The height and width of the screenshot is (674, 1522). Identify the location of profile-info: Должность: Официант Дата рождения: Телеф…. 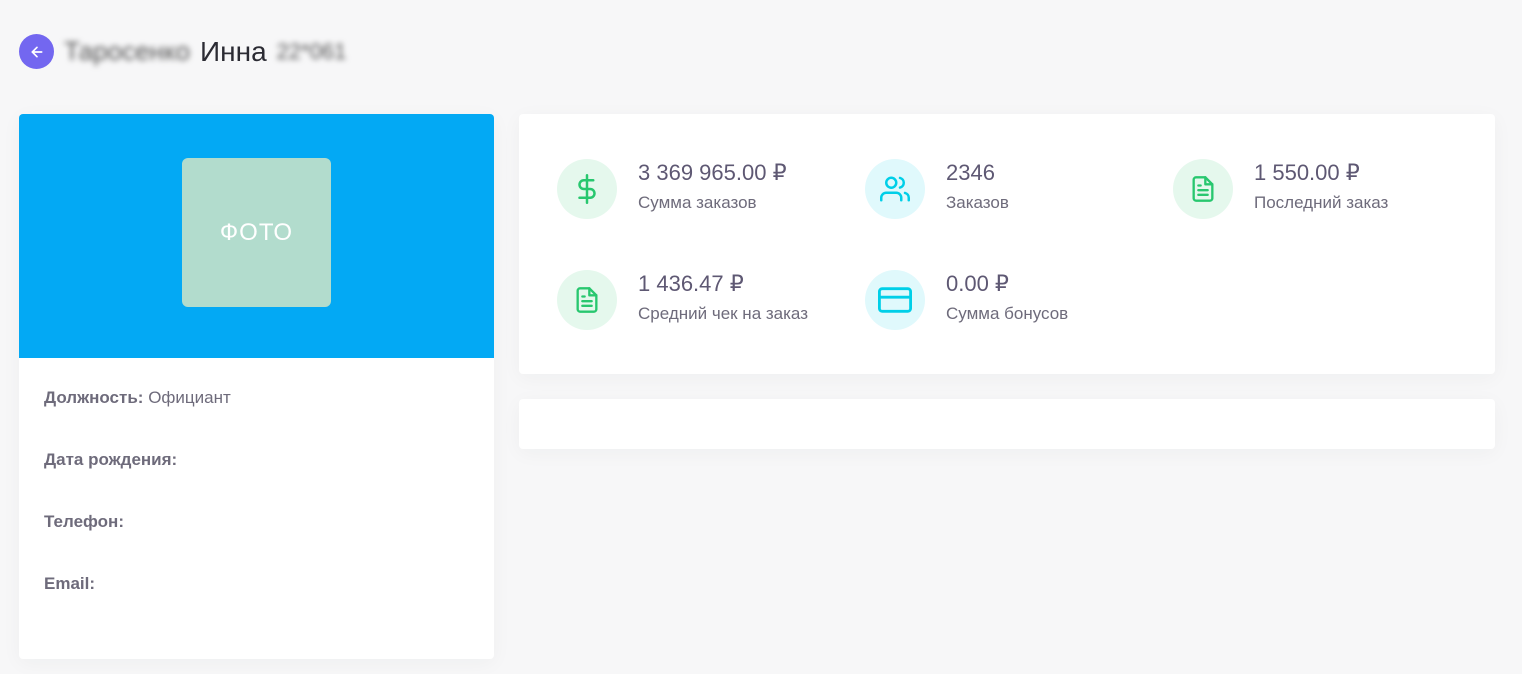
(256, 497).